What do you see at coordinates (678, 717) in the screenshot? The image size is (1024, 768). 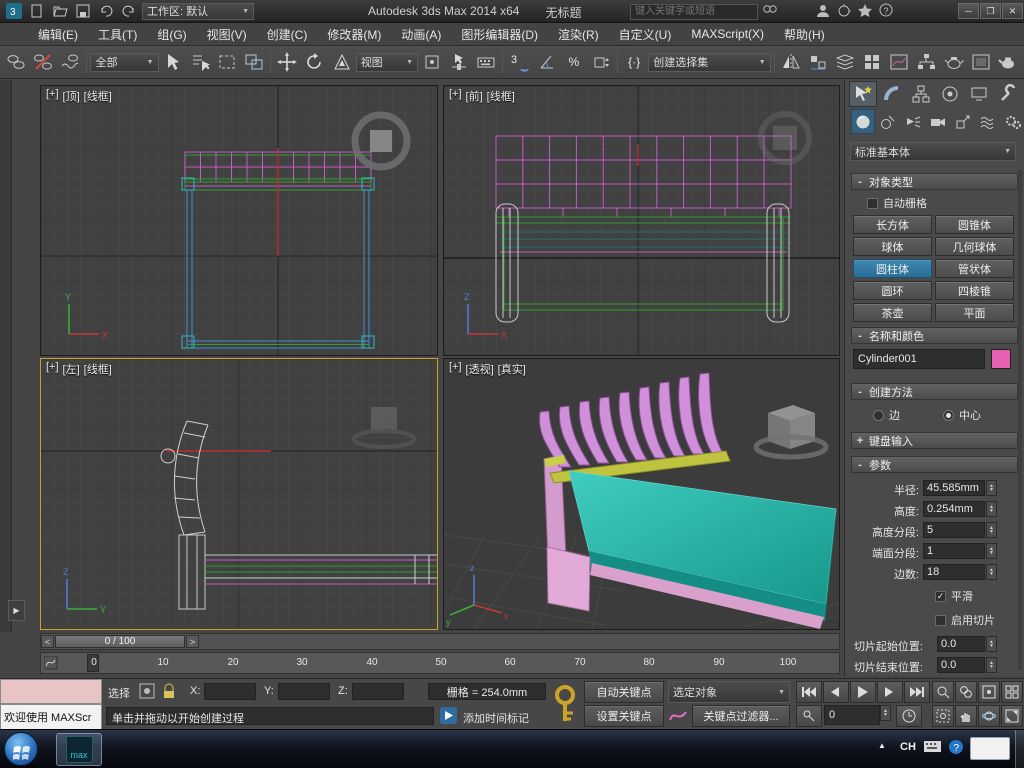 I see `key-filter-curve-icon` at bounding box center [678, 717].